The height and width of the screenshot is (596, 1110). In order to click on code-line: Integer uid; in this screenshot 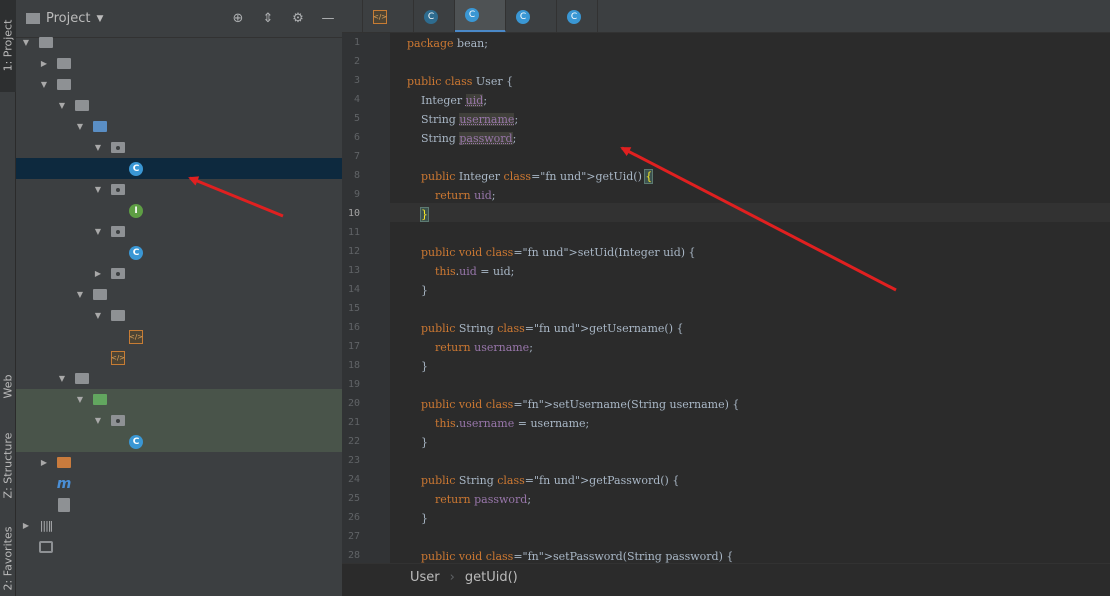, I will do `click(447, 100)`.